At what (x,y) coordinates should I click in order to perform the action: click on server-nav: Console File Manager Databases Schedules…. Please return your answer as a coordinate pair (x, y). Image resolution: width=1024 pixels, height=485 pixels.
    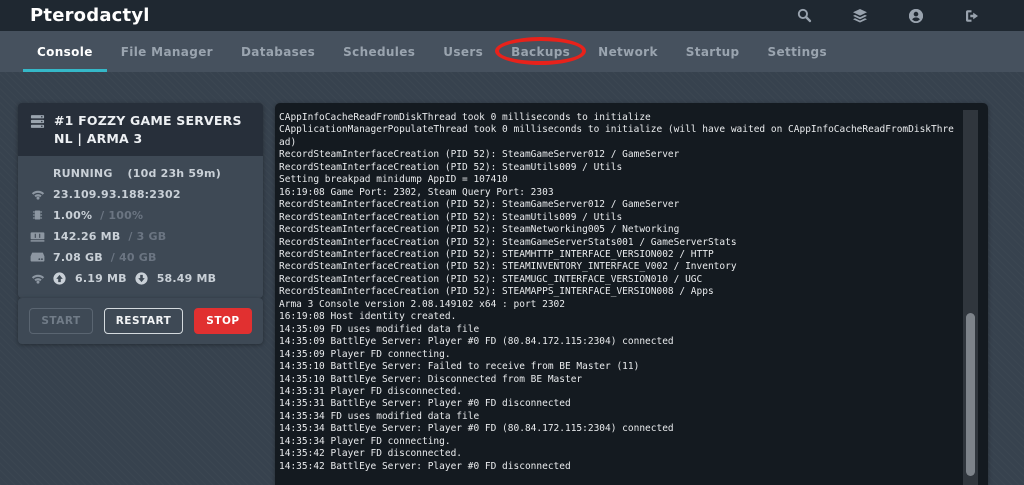
    Looking at the image, I should click on (512, 51).